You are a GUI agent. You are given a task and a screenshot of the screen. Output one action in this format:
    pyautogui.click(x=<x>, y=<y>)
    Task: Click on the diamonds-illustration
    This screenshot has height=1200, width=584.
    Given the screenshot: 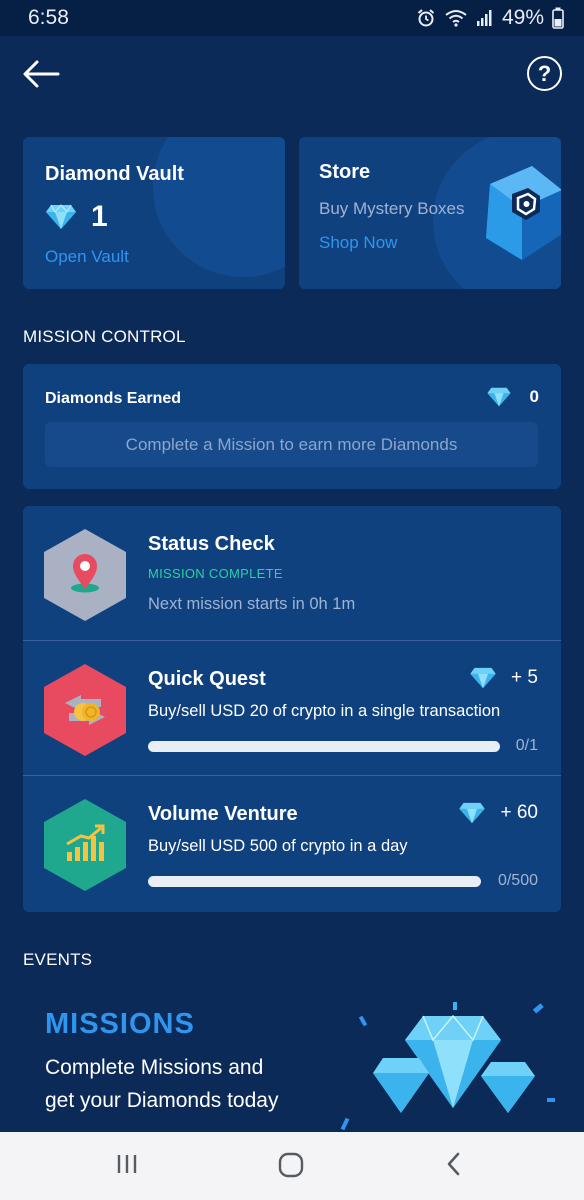 What is the action you would take?
    pyautogui.click(x=447, y=1066)
    